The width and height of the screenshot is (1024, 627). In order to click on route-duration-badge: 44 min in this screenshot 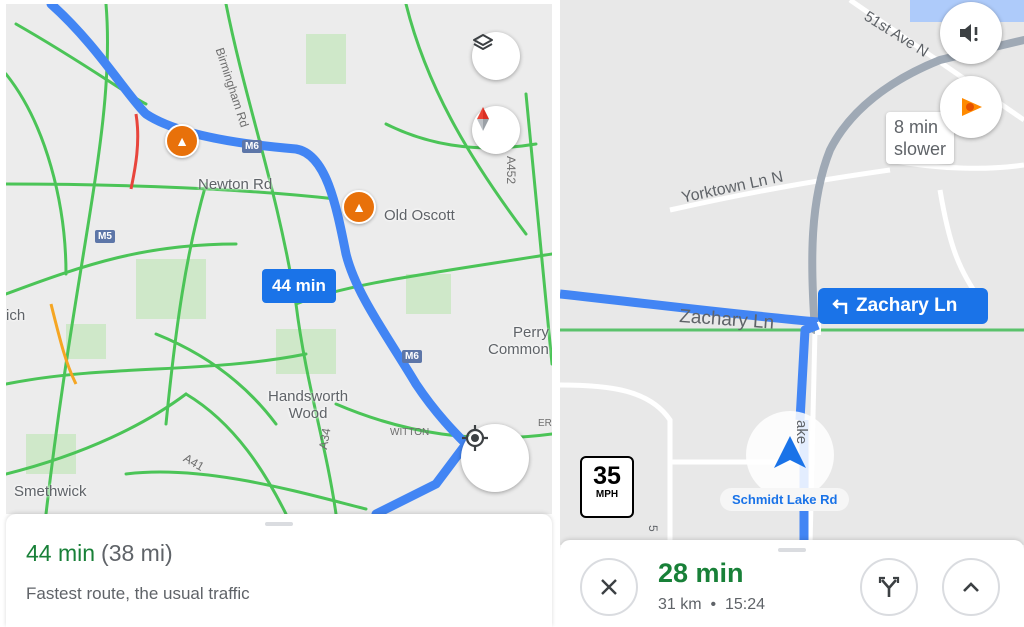, I will do `click(299, 286)`.